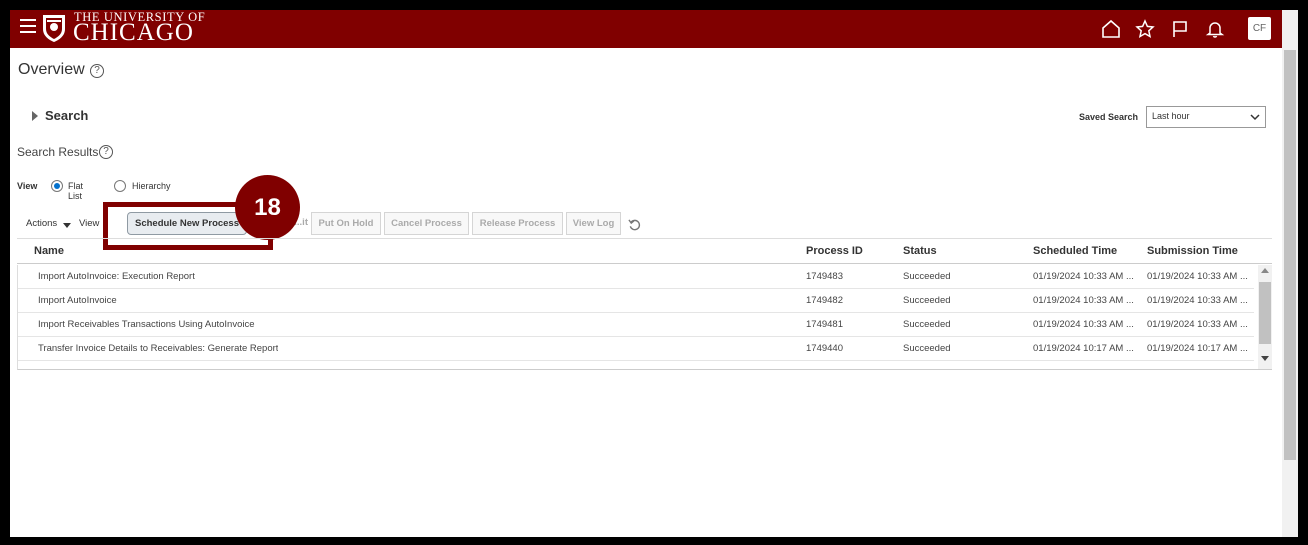 This screenshot has height=545, width=1308. I want to click on scroll-up-icon, so click(1265, 270).